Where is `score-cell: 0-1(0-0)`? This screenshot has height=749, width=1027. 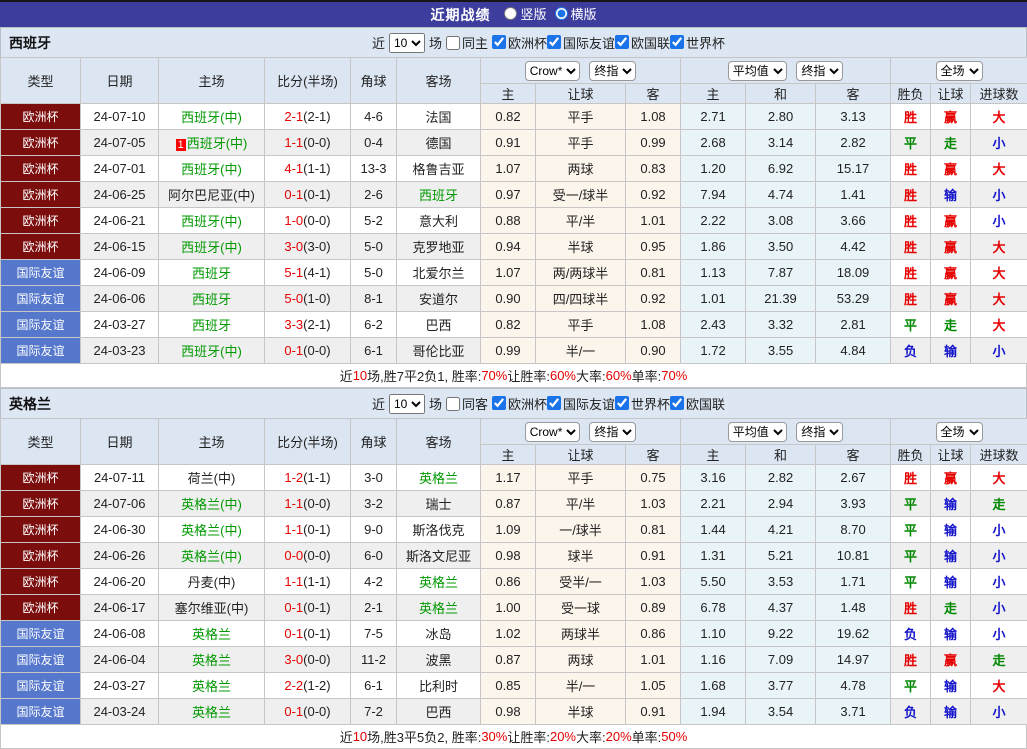 score-cell: 0-1(0-0) is located at coordinates (308, 351).